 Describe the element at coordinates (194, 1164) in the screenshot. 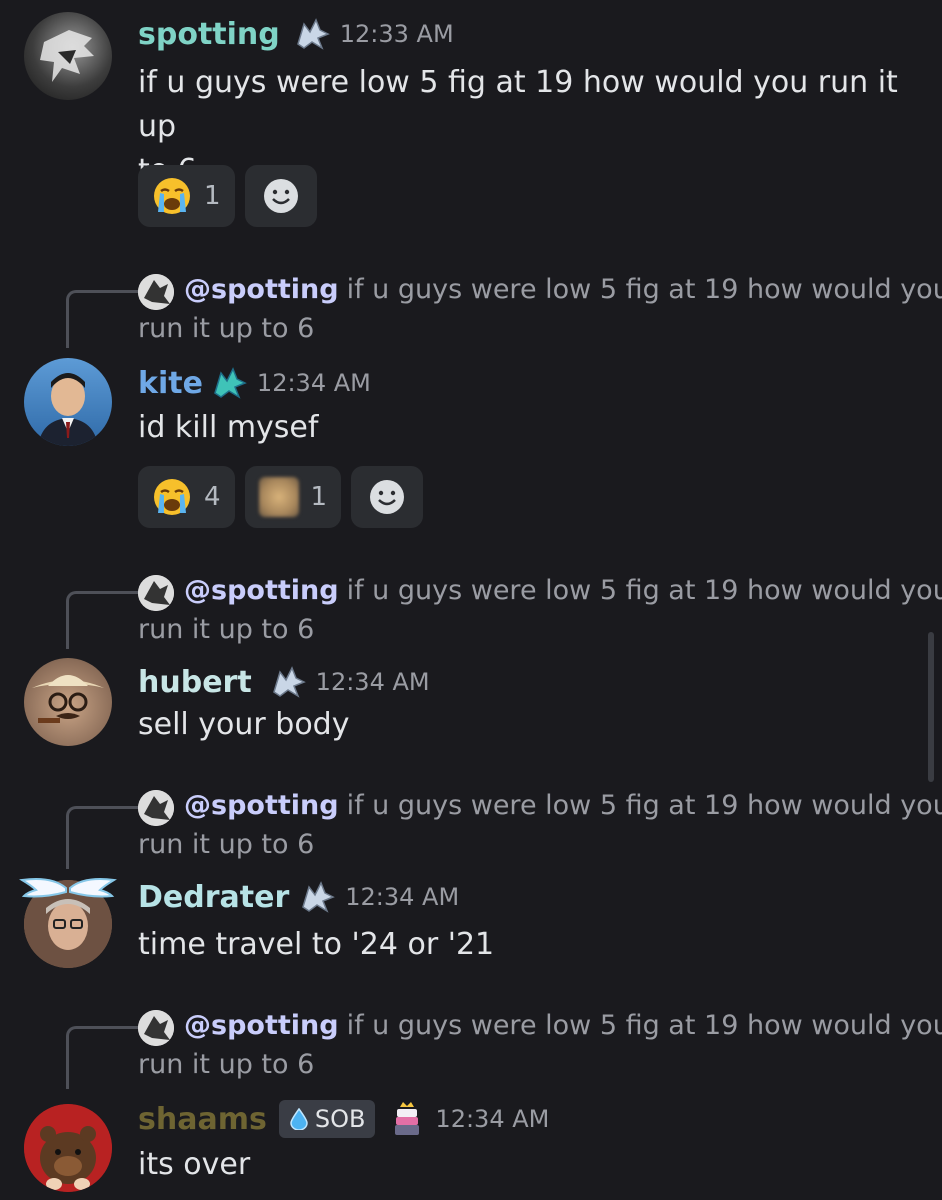

I see `message-text: its over` at that location.